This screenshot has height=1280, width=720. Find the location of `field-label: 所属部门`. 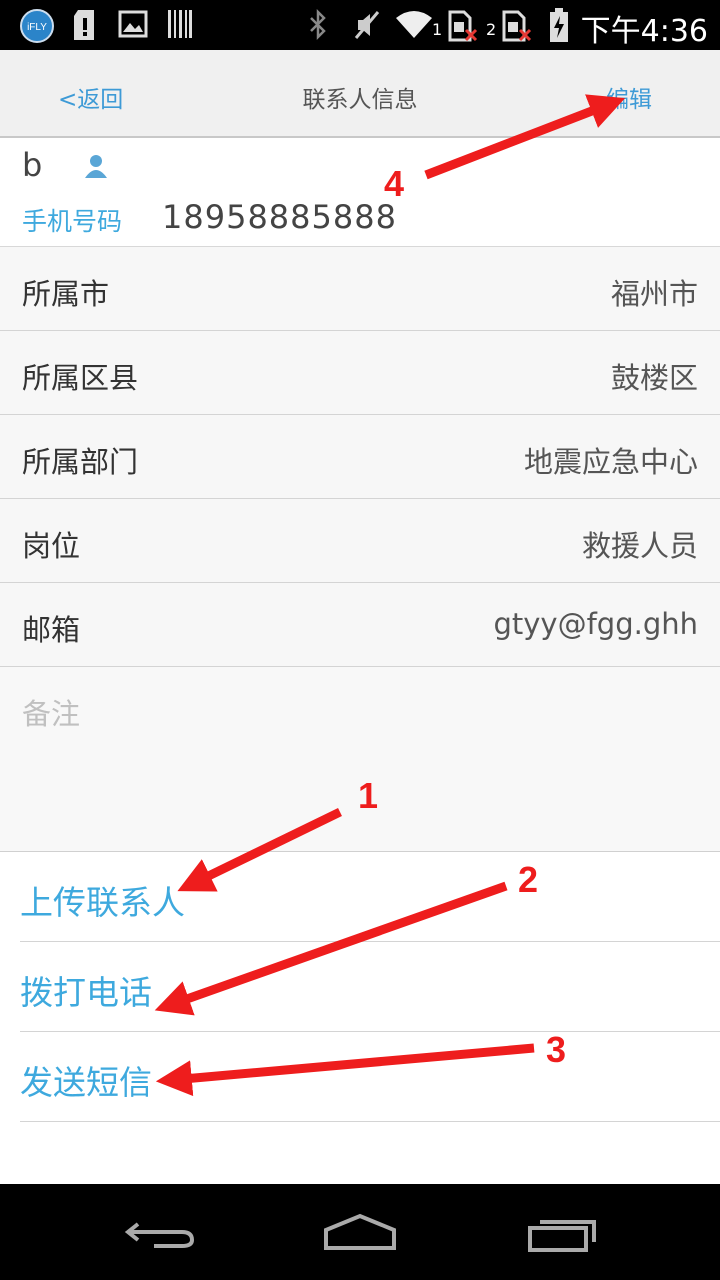

field-label: 所属部门 is located at coordinates (80, 462).